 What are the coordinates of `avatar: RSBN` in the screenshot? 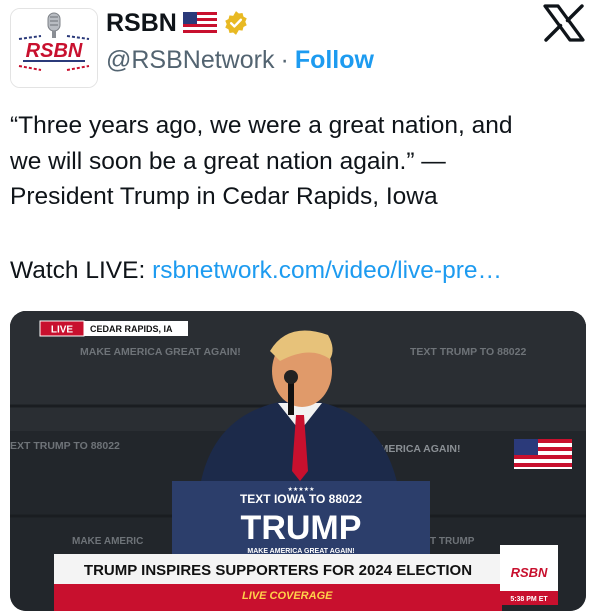 It's located at (54, 48).